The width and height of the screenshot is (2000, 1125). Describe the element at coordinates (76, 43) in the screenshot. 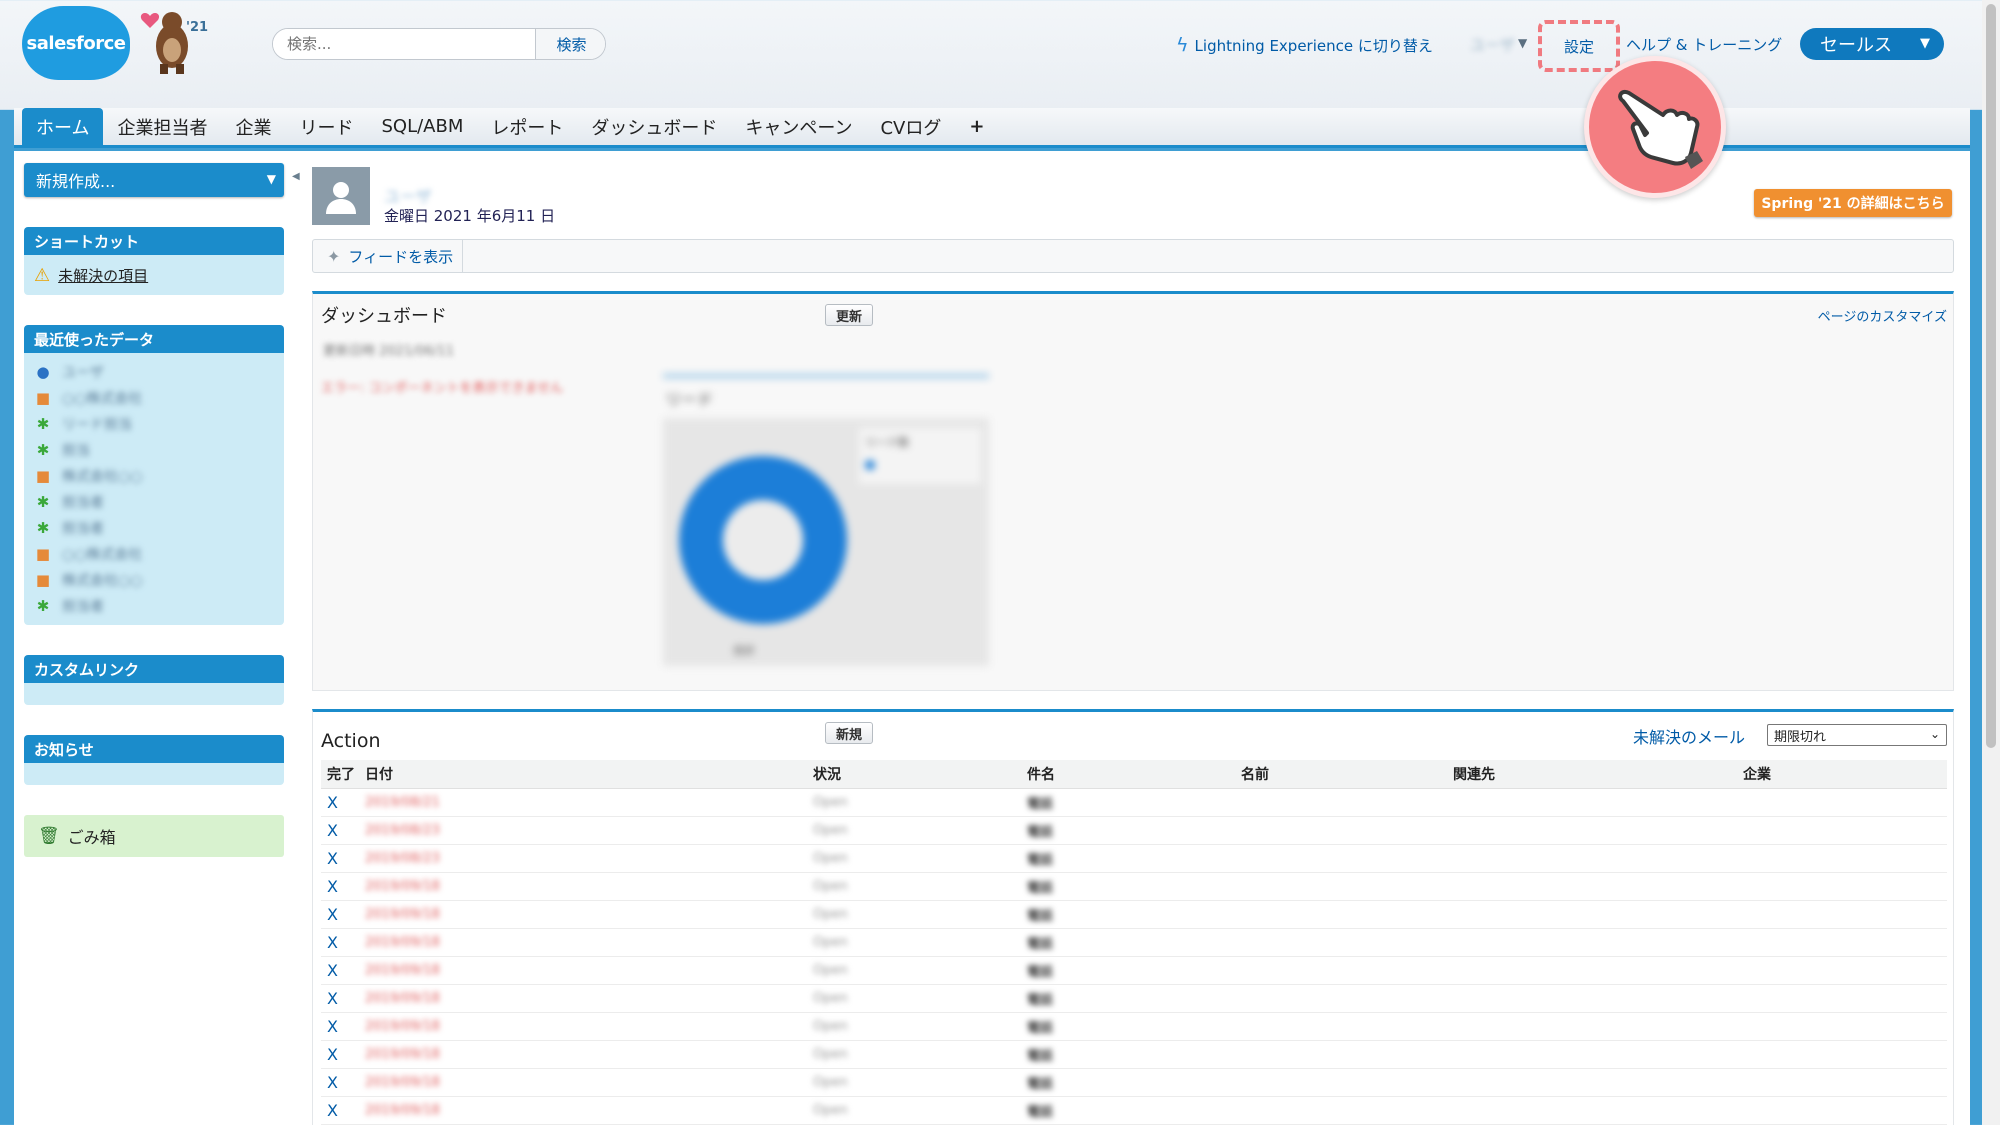

I see `salesforce-logo: salesforce` at that location.